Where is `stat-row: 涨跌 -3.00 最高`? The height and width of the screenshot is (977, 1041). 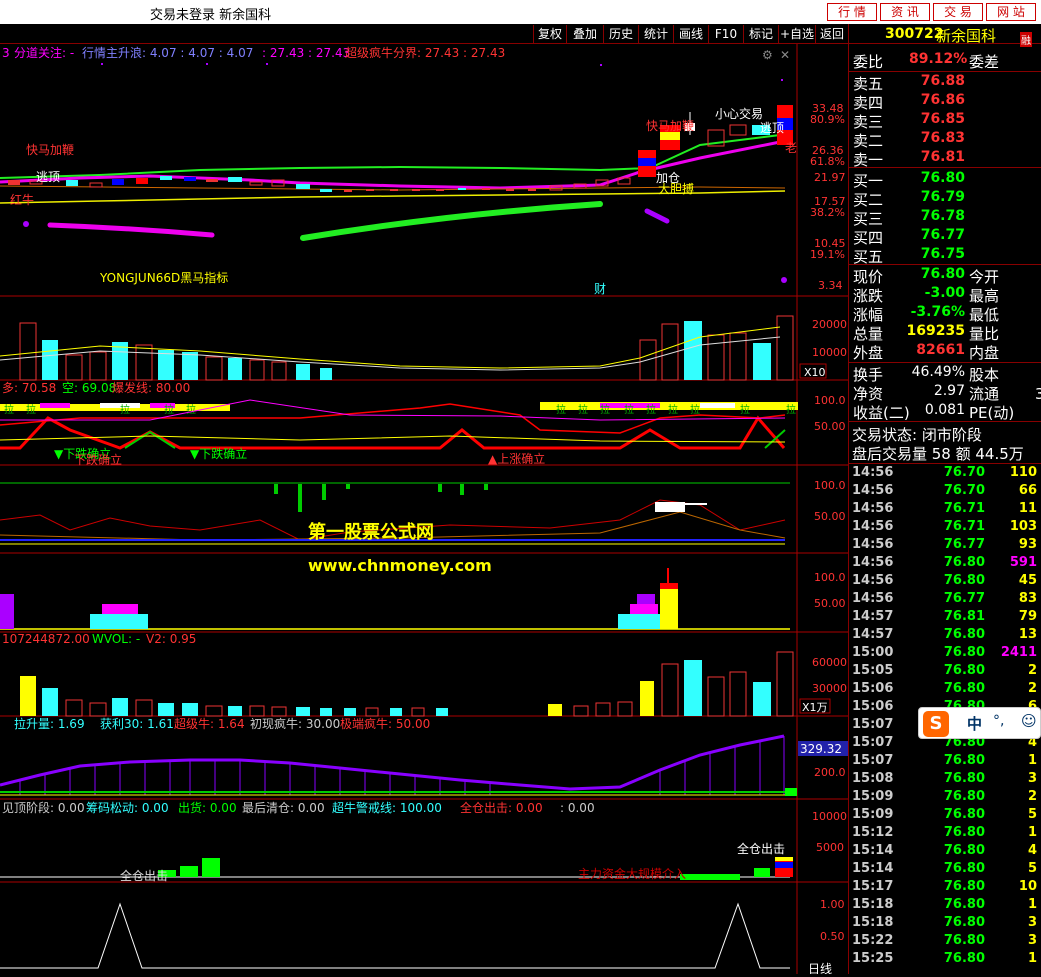 stat-row: 涨跌 -3.00 最高 is located at coordinates (945, 295).